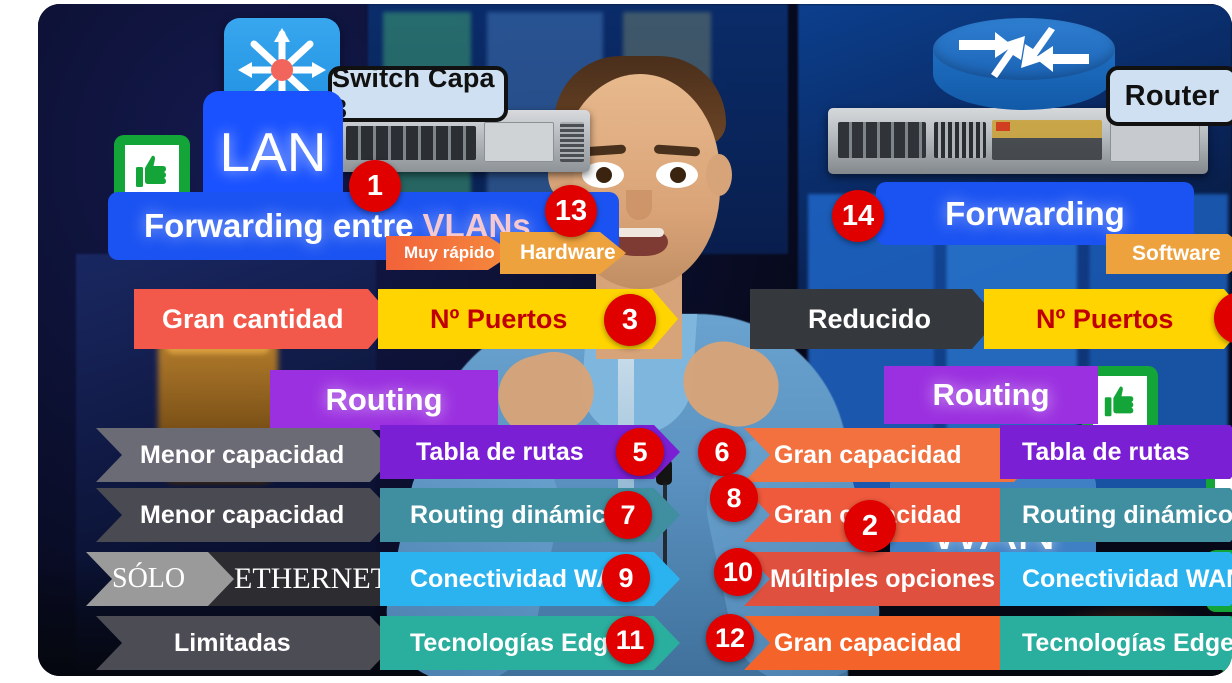  Describe the element at coordinates (734, 498) in the screenshot. I see `step-badge-8: 8` at that location.